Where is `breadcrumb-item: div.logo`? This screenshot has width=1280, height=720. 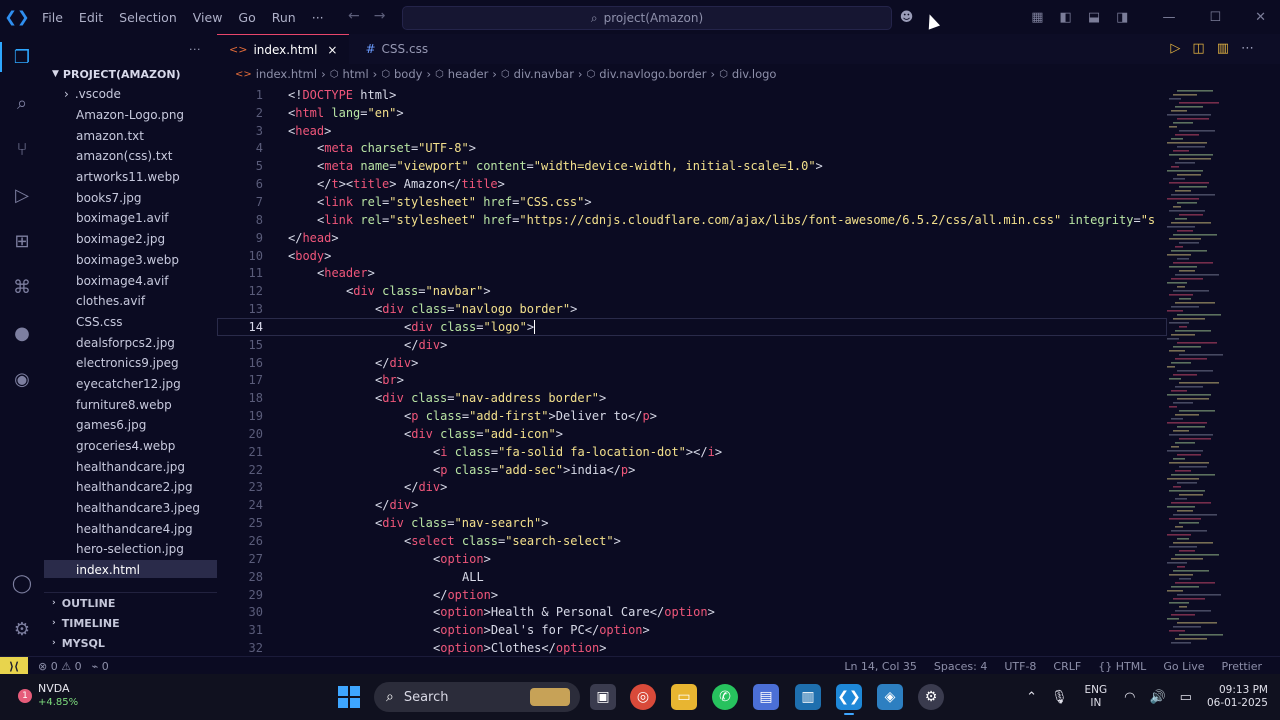 breadcrumb-item: div.logo is located at coordinates (754, 74).